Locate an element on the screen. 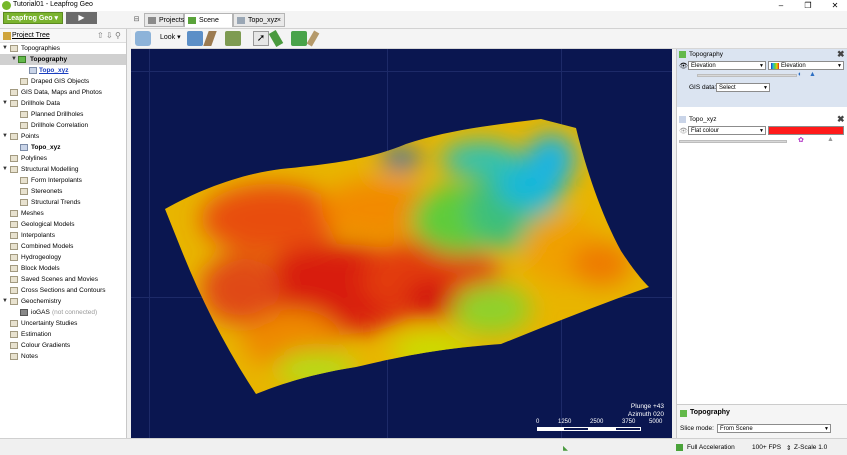 The height and width of the screenshot is (455, 847). close-window-button: ✕ is located at coordinates (835, 5).